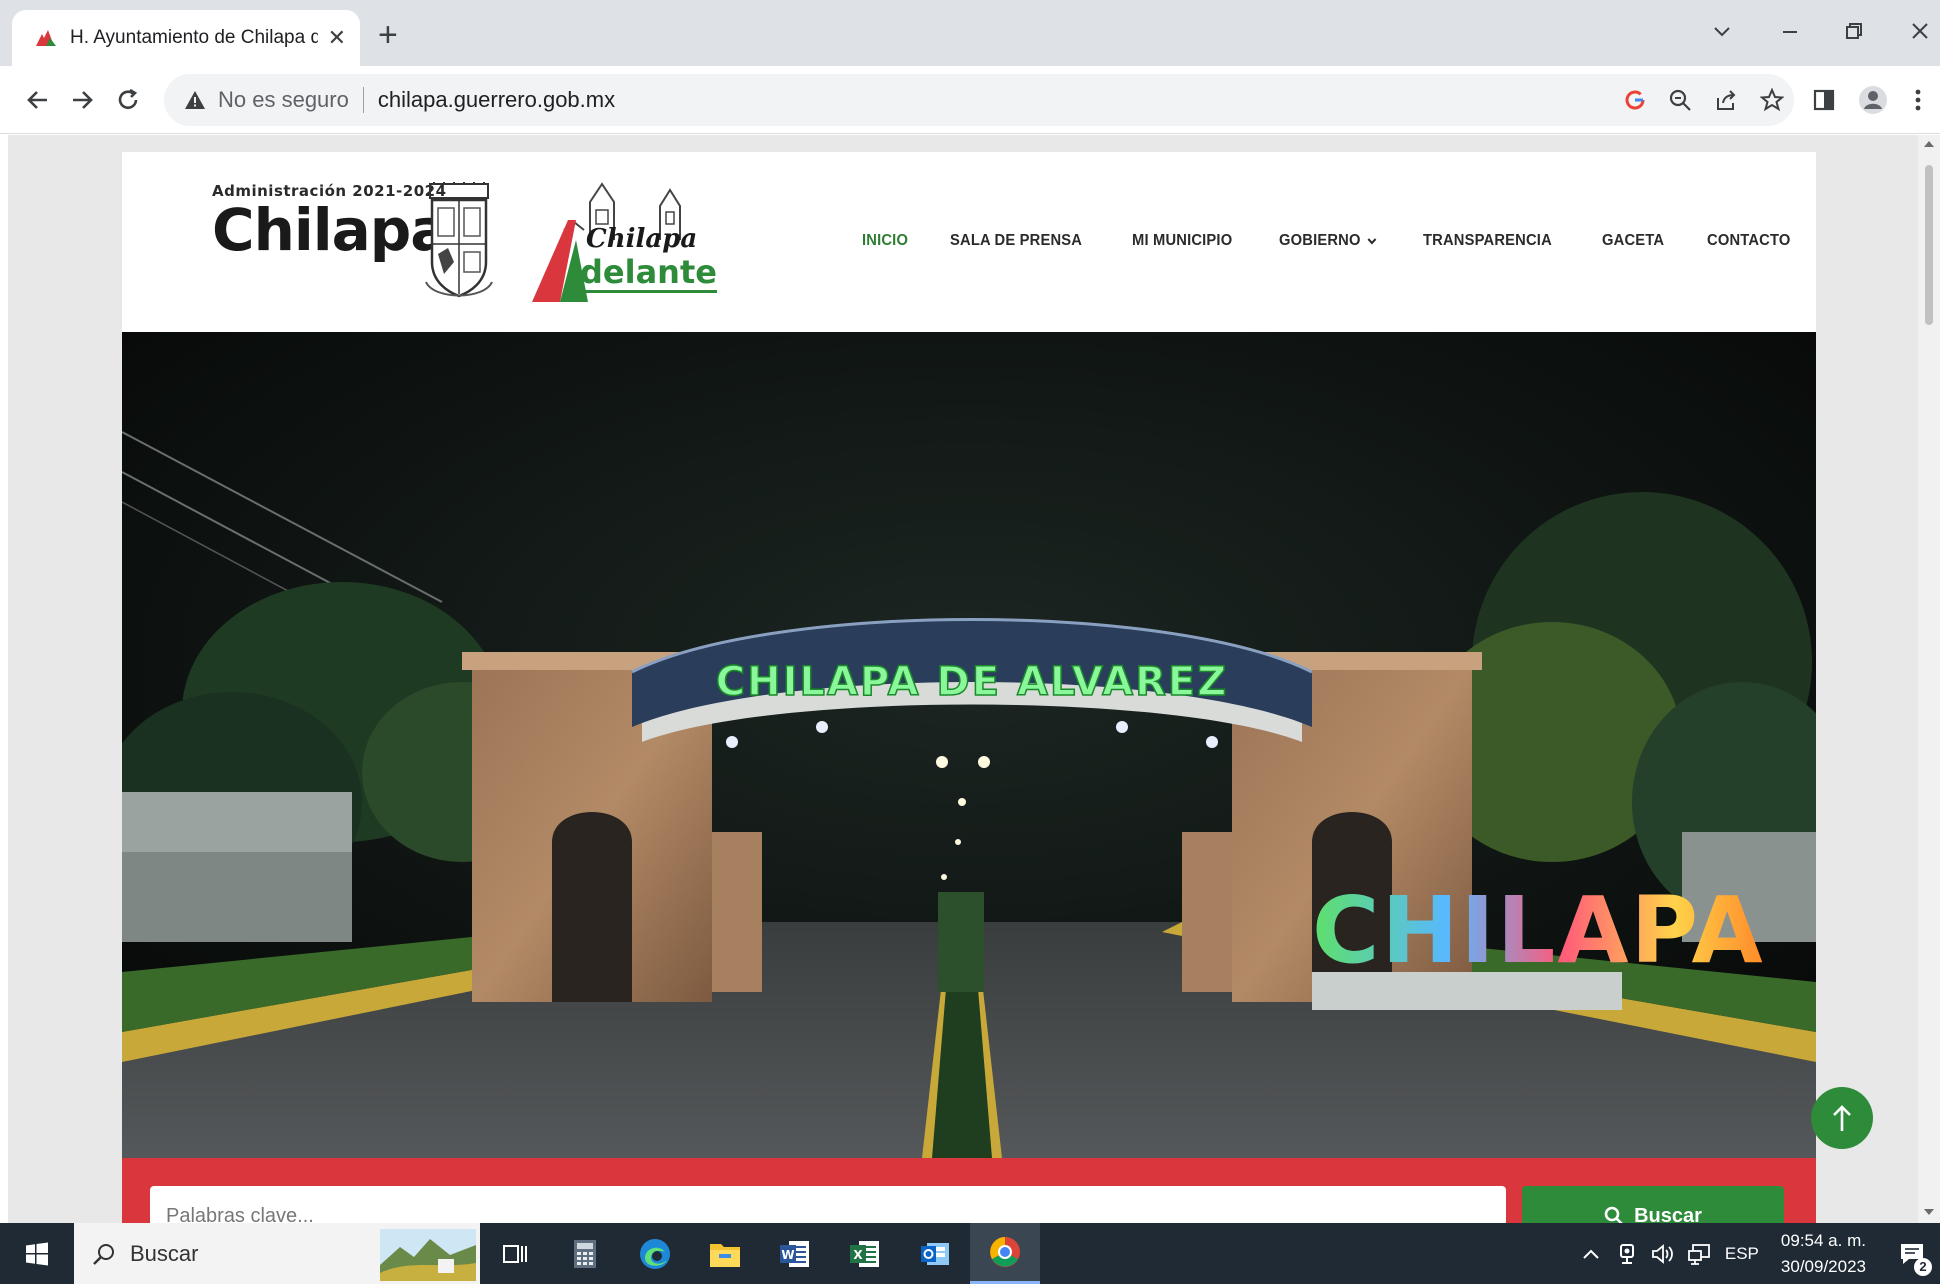 Image resolution: width=1940 pixels, height=1284 pixels. I want to click on omnibox-divider, so click(363, 100).